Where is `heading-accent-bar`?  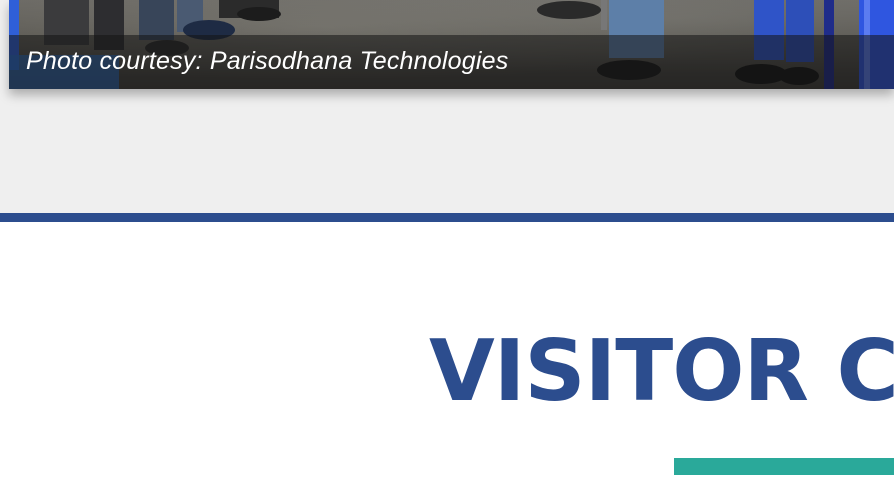
heading-accent-bar is located at coordinates (784, 466).